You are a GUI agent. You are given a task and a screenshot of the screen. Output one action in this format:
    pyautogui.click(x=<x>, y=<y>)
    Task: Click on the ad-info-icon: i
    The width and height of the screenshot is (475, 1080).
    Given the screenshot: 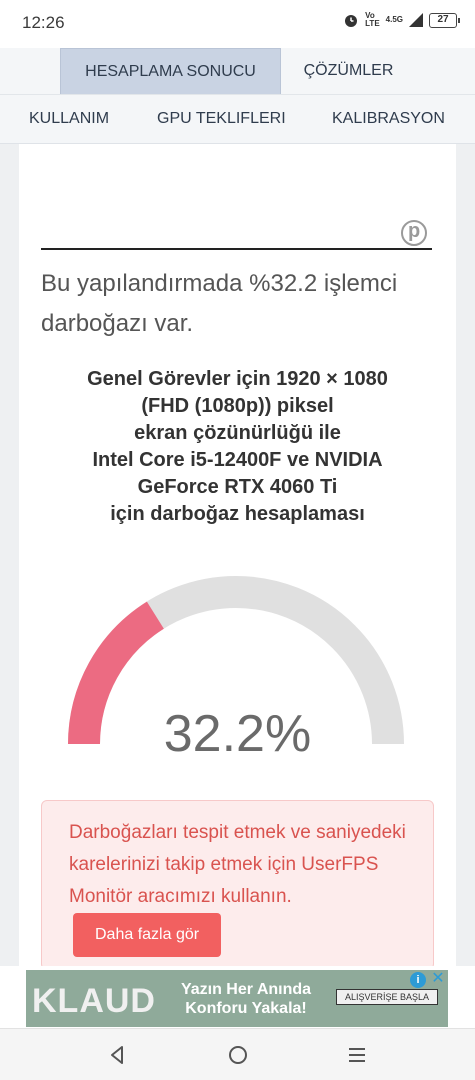 What is the action you would take?
    pyautogui.click(x=418, y=980)
    